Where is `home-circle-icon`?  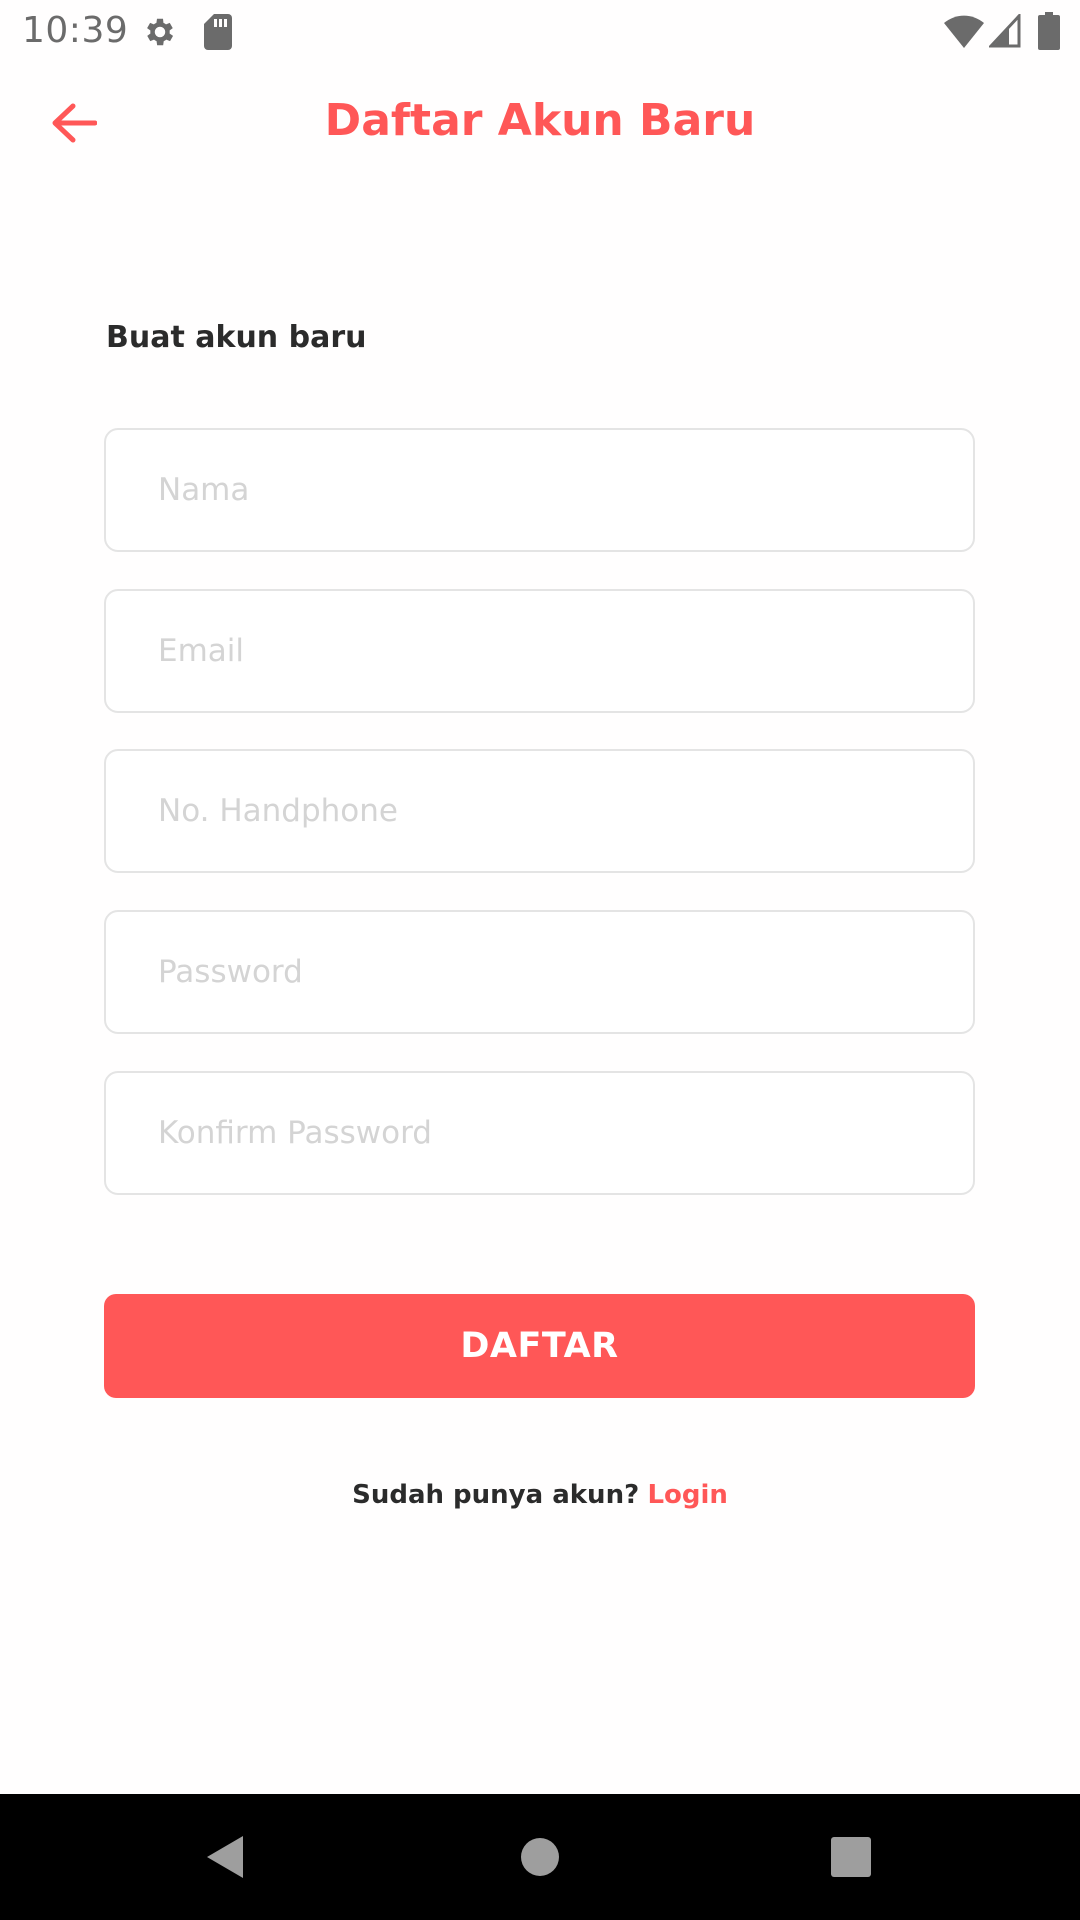 home-circle-icon is located at coordinates (540, 1857).